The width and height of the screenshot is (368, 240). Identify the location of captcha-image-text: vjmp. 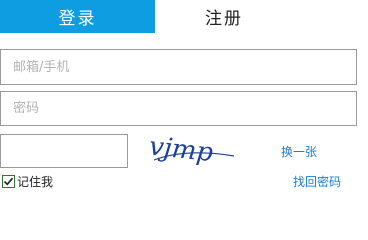
(181, 151).